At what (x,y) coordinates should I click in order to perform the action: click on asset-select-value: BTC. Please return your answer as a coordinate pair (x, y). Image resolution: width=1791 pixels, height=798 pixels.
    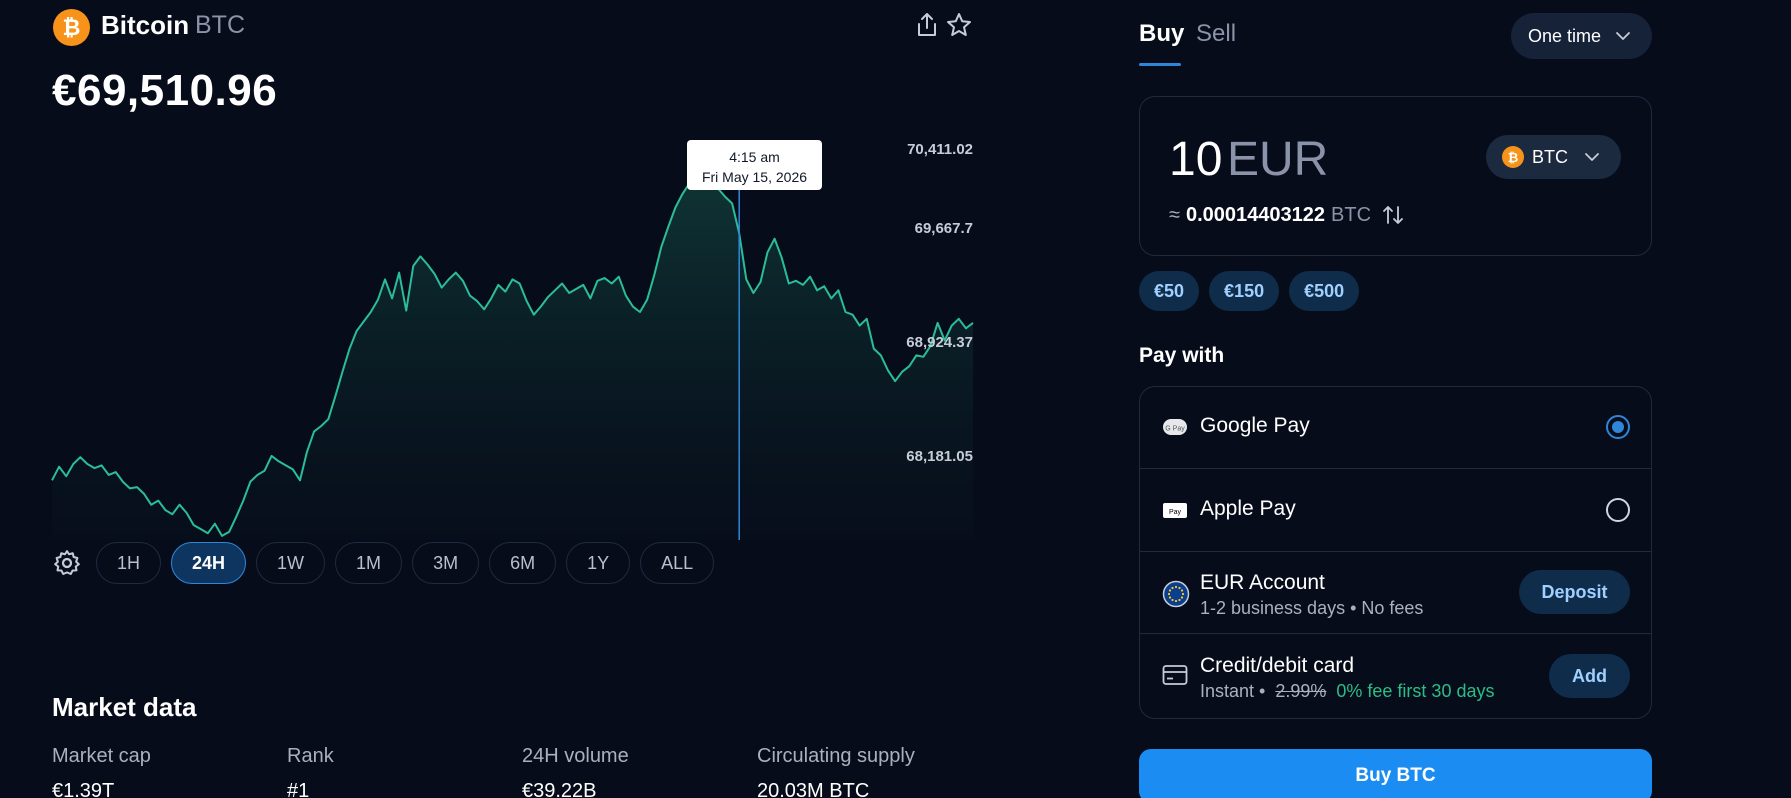
    Looking at the image, I should click on (1550, 156).